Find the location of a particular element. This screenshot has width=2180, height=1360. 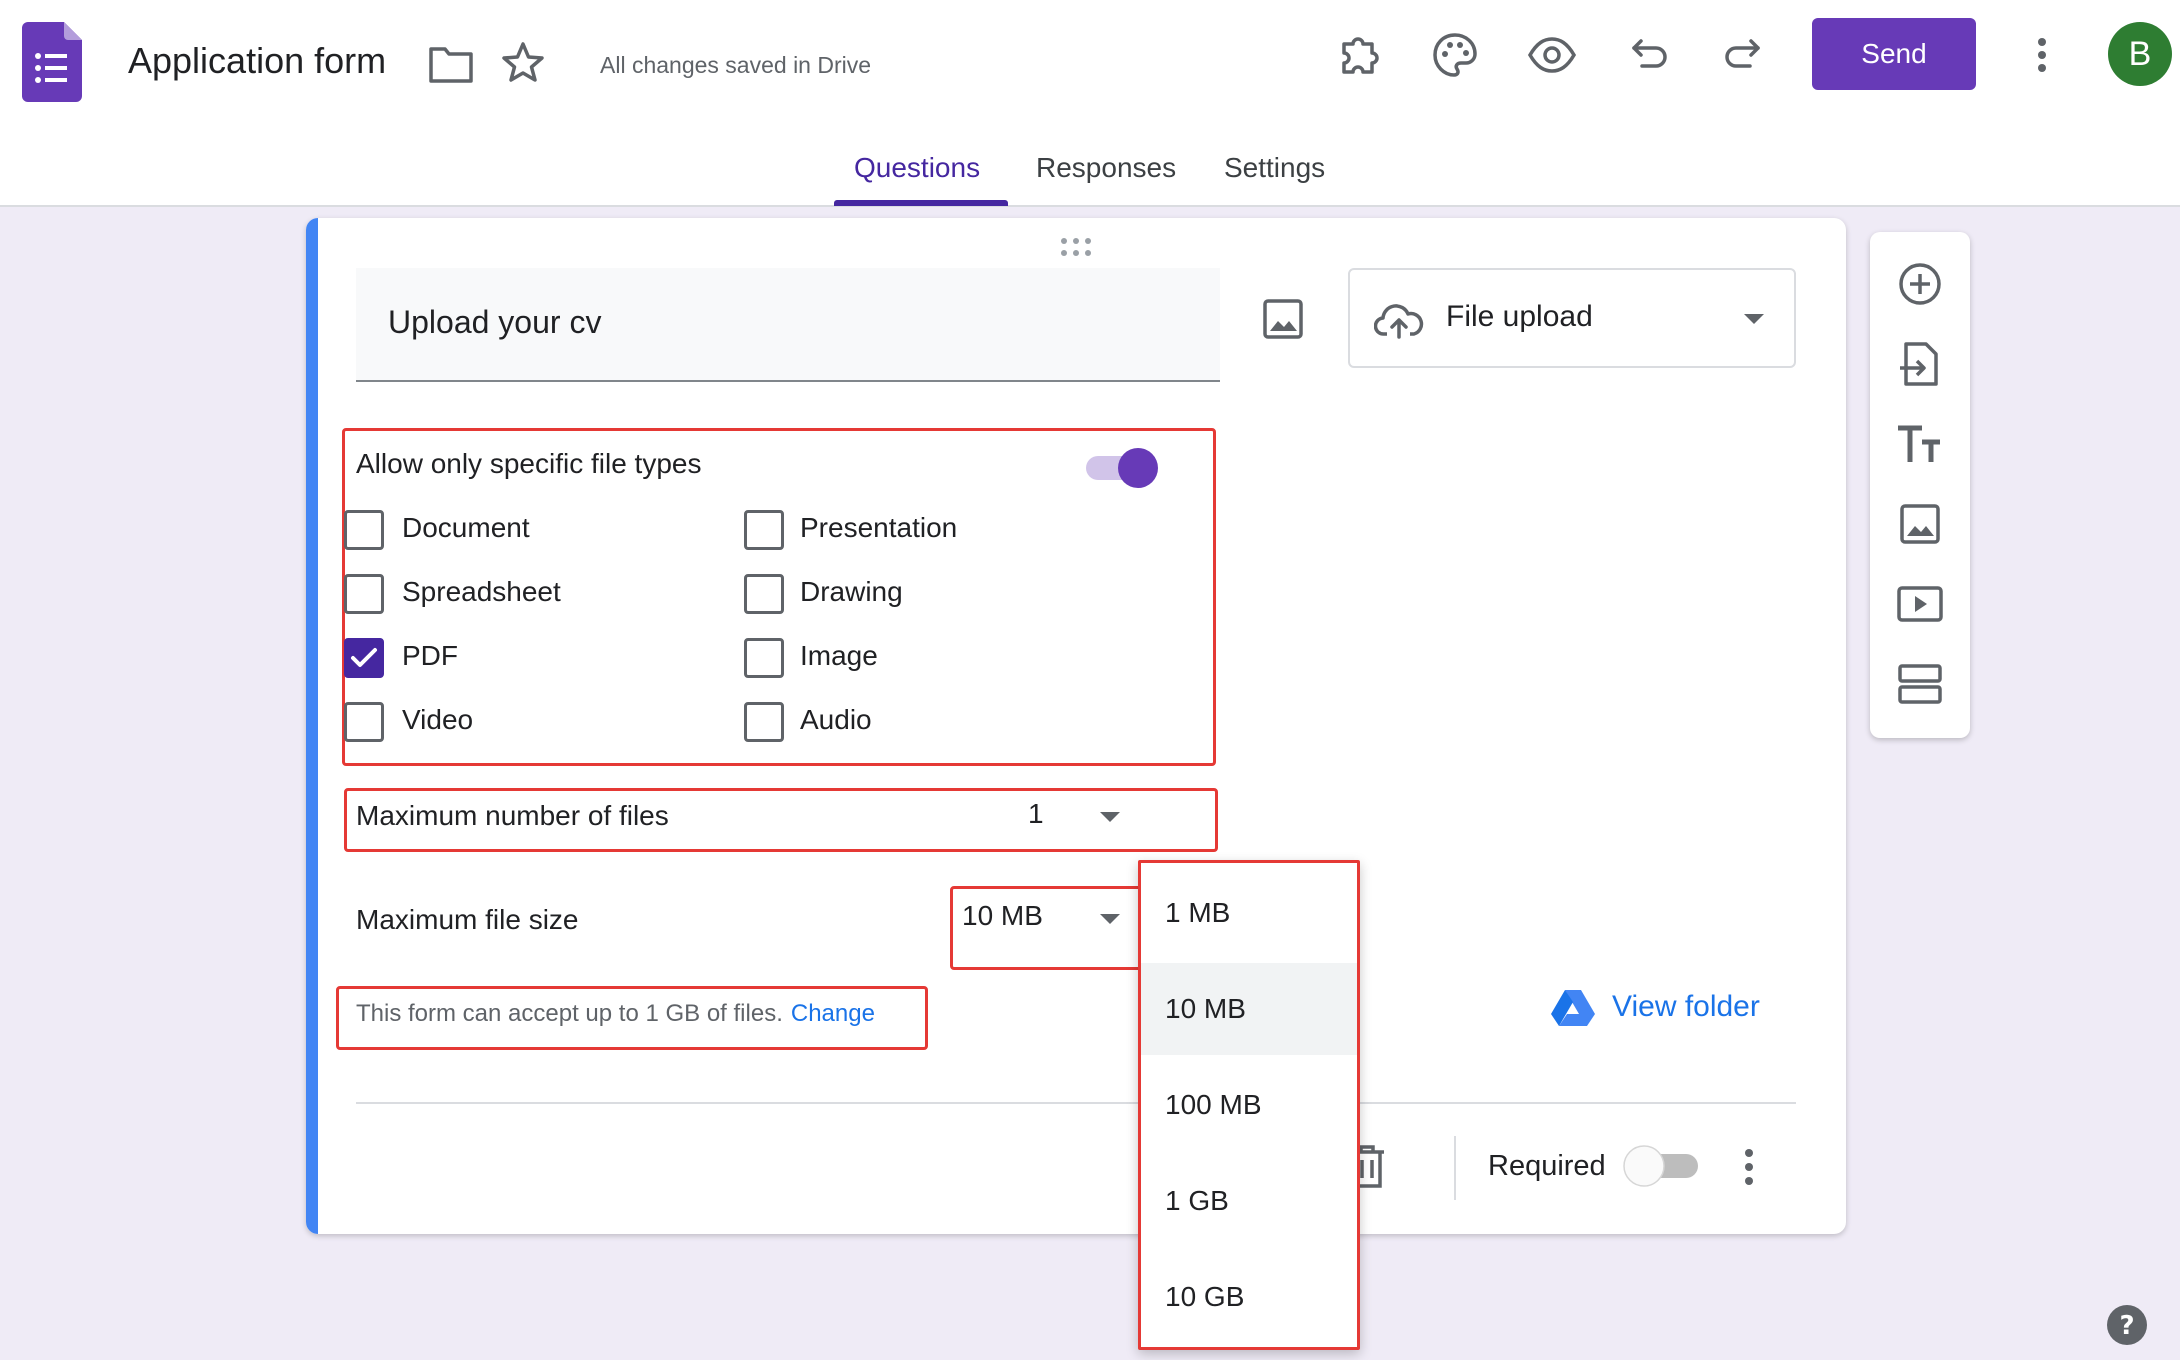

forms-logo-icon is located at coordinates (52, 62).